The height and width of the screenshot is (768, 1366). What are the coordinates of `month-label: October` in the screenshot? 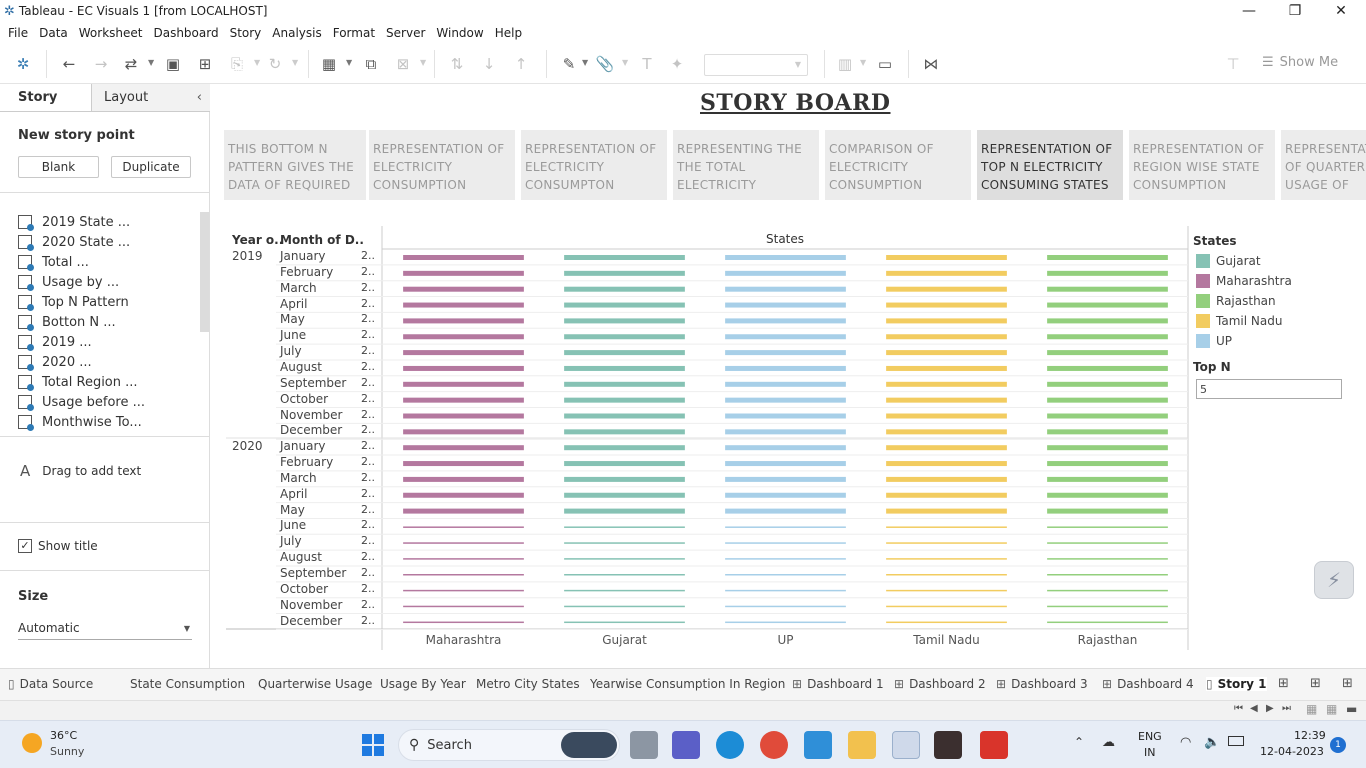 It's located at (304, 589).